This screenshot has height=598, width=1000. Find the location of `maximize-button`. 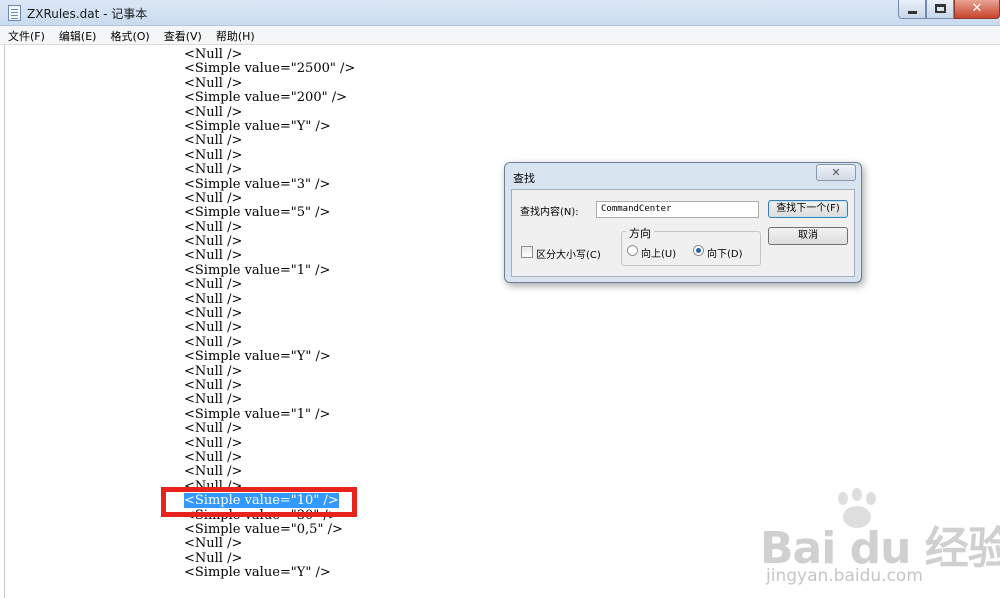

maximize-button is located at coordinates (940, 9).